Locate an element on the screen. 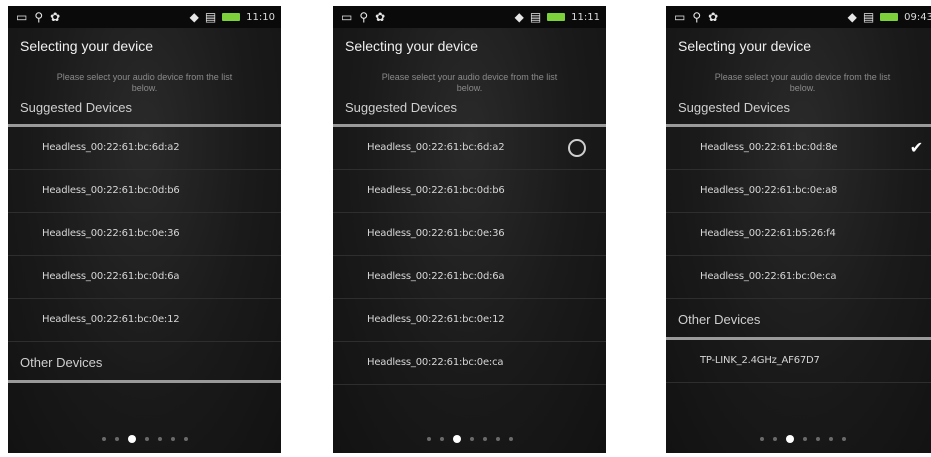  device-item-connecting: Headless_00:22:61:bc:6d:a2 is located at coordinates (469, 148).